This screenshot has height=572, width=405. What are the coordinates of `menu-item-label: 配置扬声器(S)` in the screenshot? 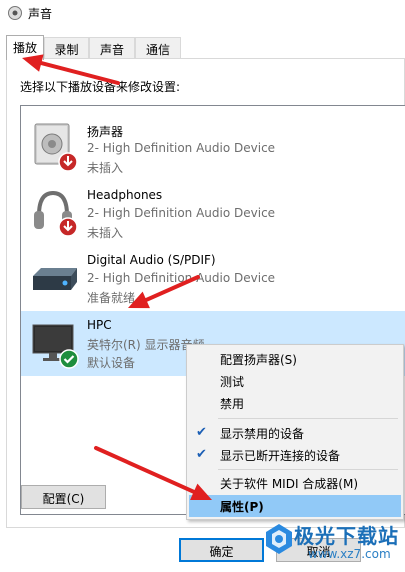 It's located at (258, 360).